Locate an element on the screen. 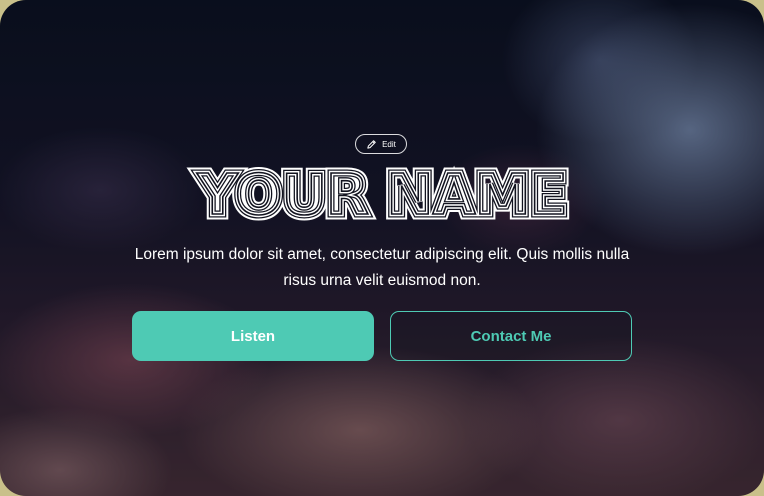  svg-text: YOUR NAME is located at coordinates (381, 194).